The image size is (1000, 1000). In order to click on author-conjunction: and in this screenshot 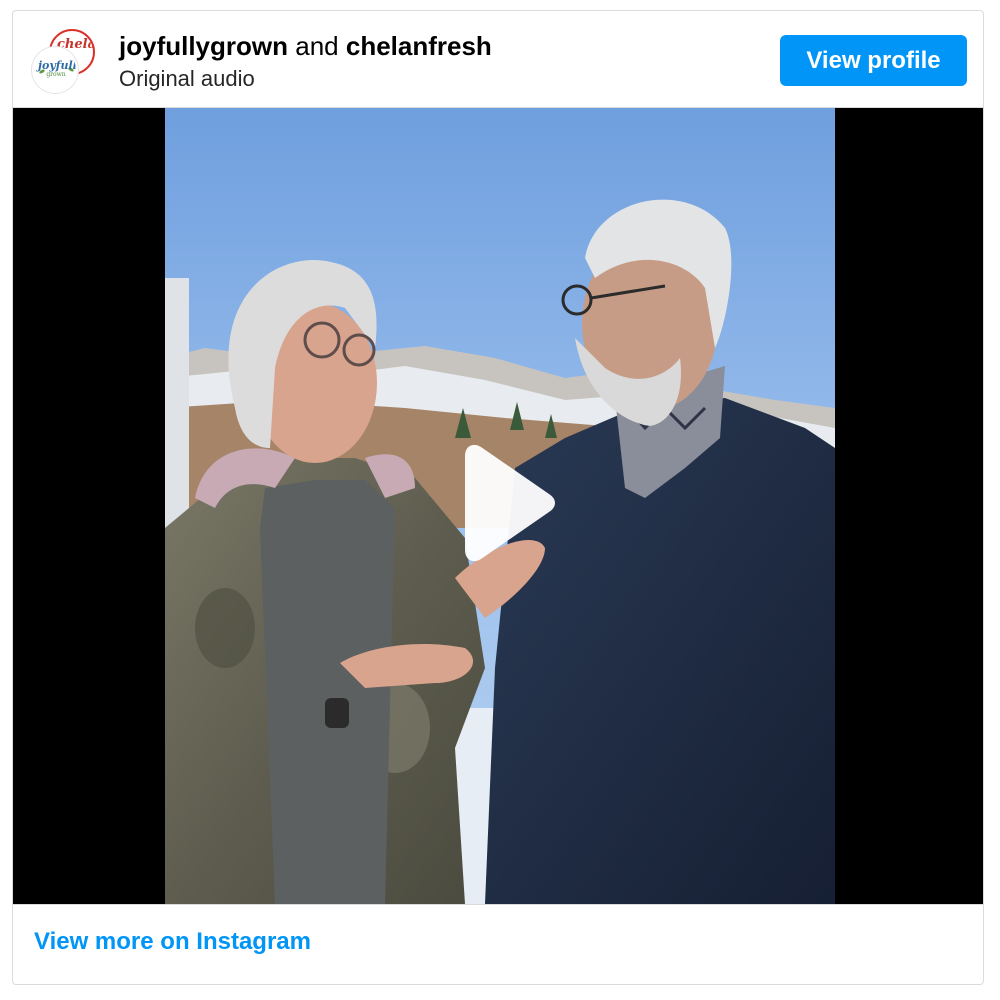, I will do `click(317, 46)`.